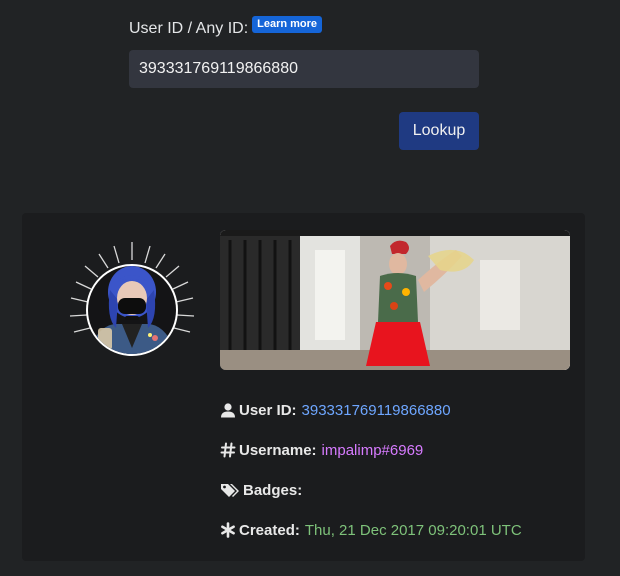 The image size is (620, 576). What do you see at coordinates (270, 490) in the screenshot?
I see `badges-label: Badges` at bounding box center [270, 490].